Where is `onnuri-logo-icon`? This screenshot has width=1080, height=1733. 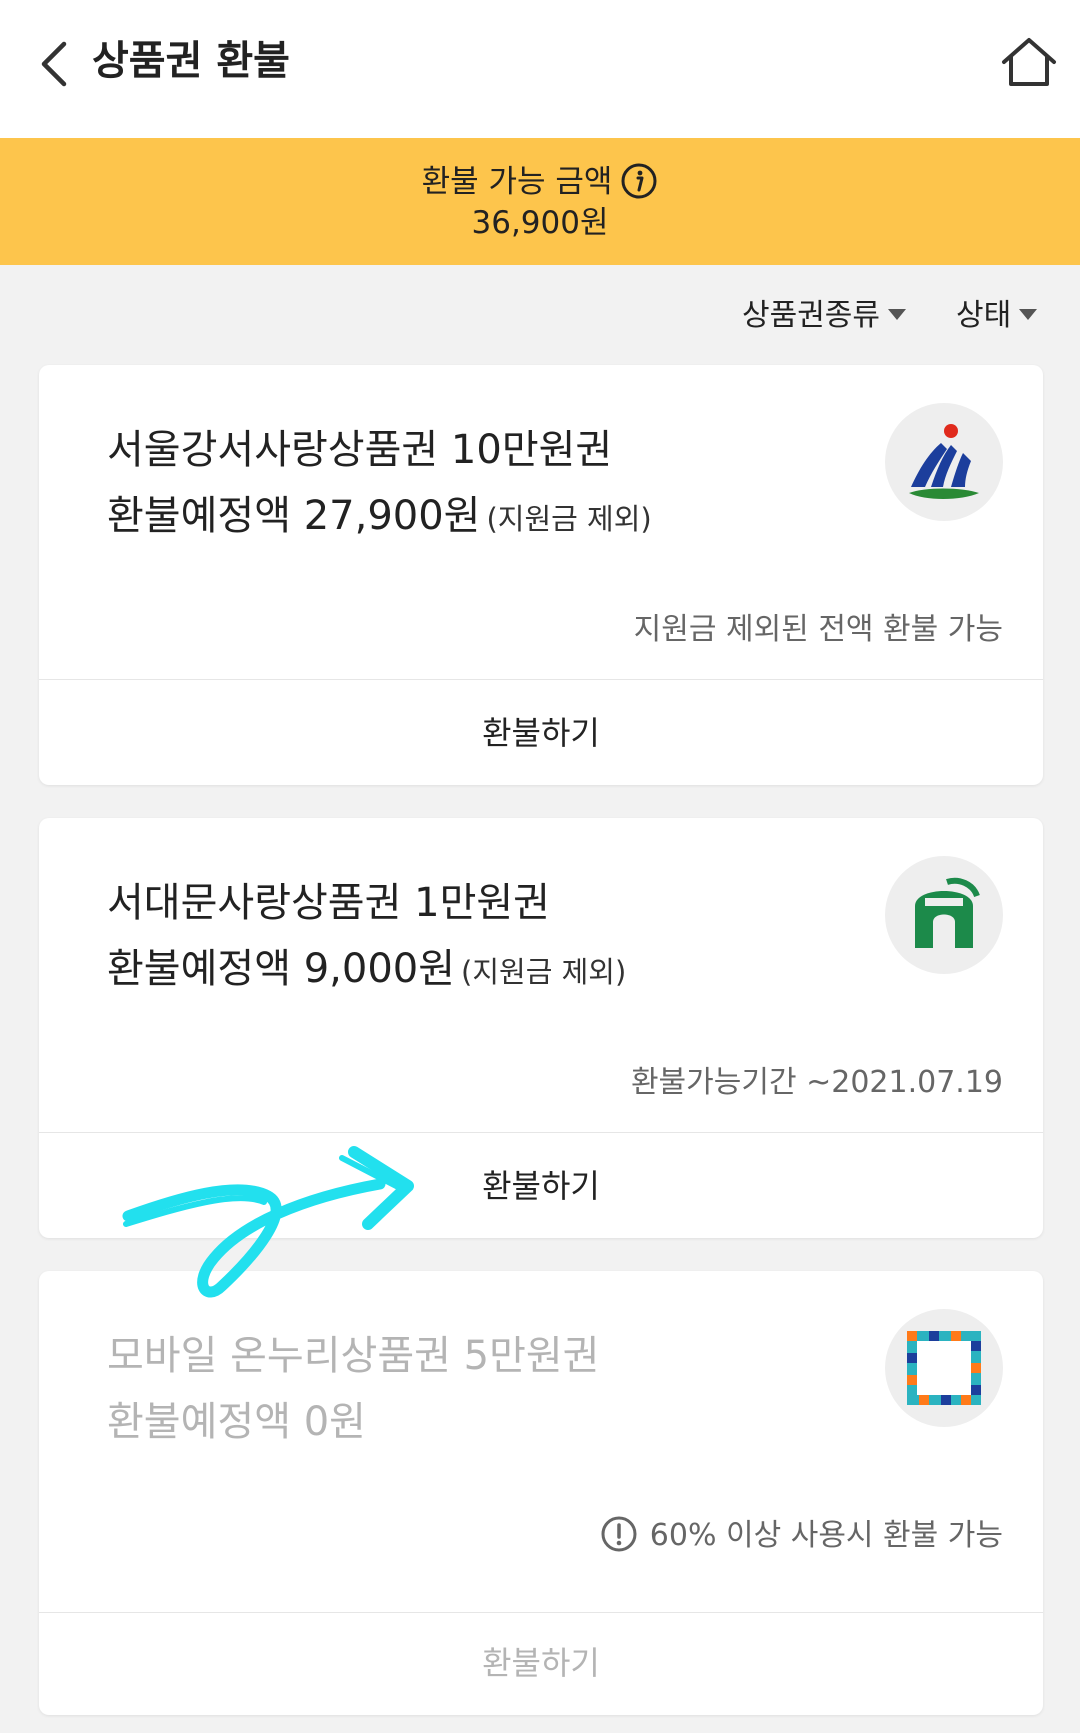 onnuri-logo-icon is located at coordinates (944, 1368).